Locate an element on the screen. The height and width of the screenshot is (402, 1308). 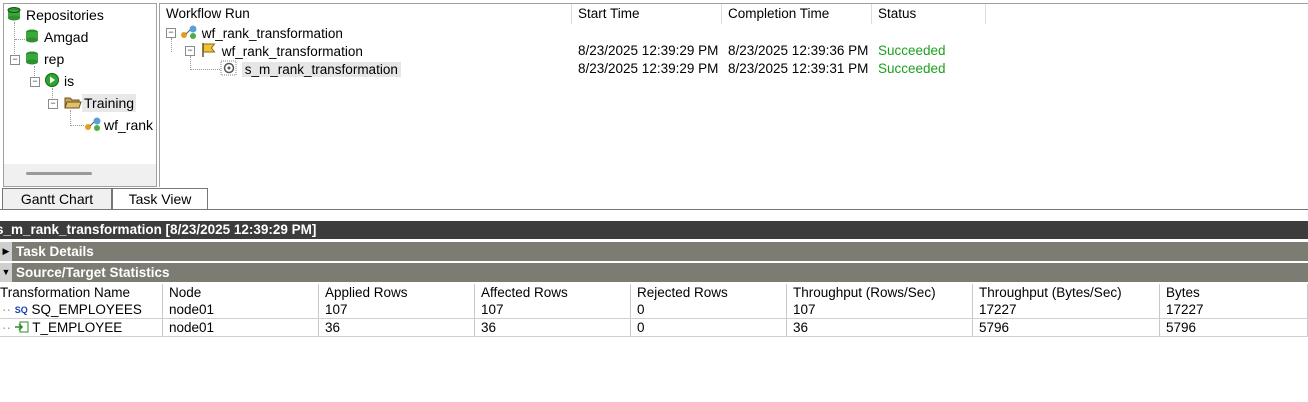
folder-icon is located at coordinates (73, 104).